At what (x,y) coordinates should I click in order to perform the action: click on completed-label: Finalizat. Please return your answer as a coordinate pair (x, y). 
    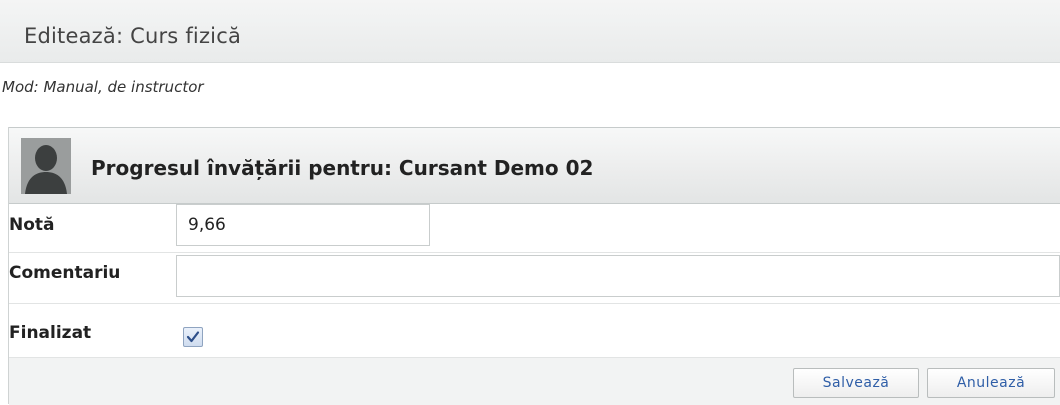
    Looking at the image, I should click on (50, 333).